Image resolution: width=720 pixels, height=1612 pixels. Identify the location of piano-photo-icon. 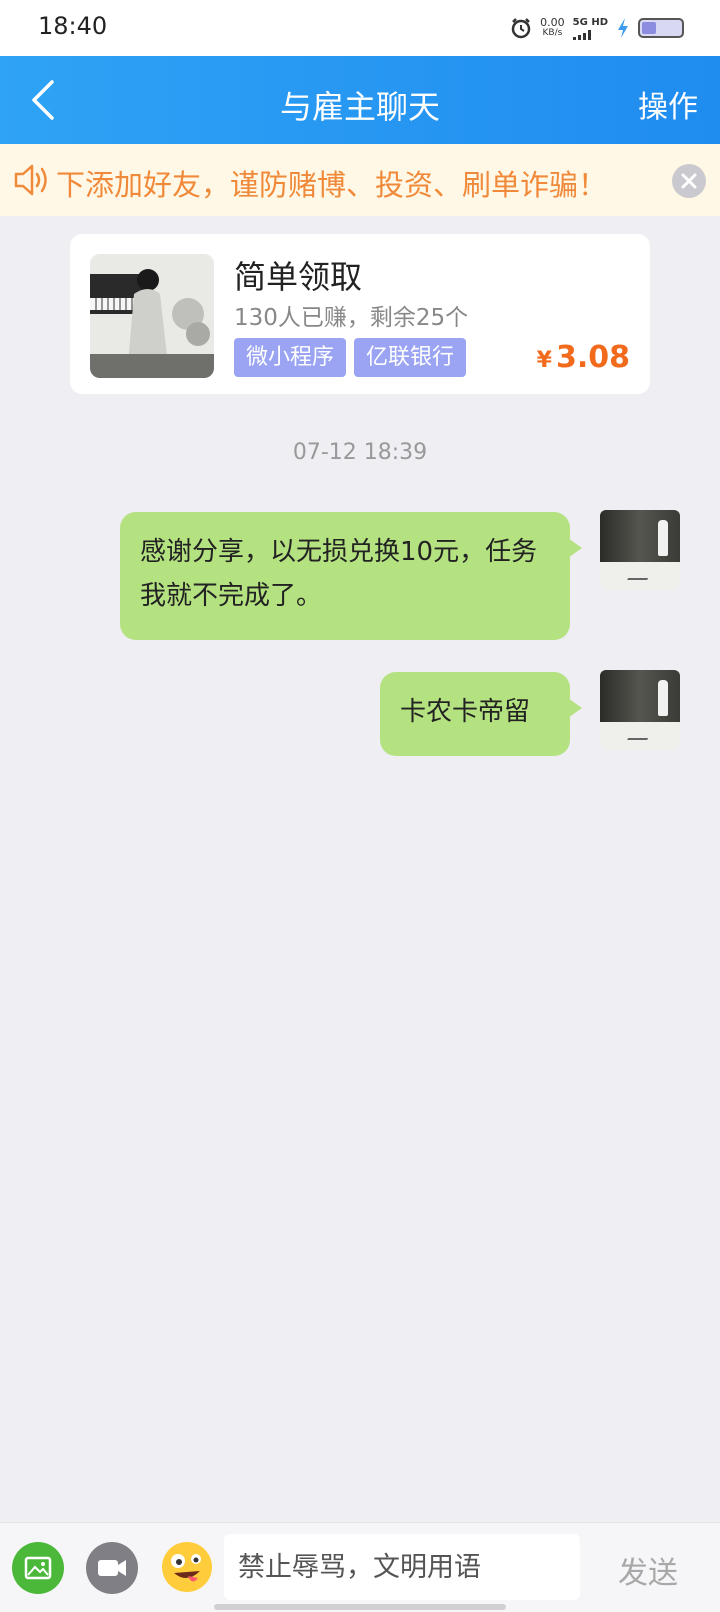
(152, 316).